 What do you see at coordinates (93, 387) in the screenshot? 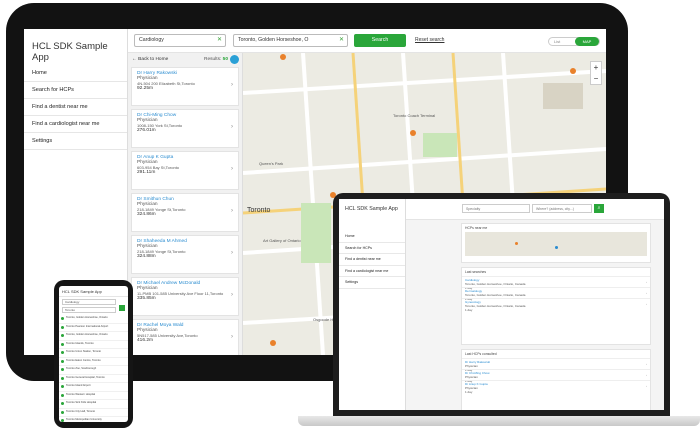
I see `suggestion-item: Toronto Island Airport` at bounding box center [93, 387].